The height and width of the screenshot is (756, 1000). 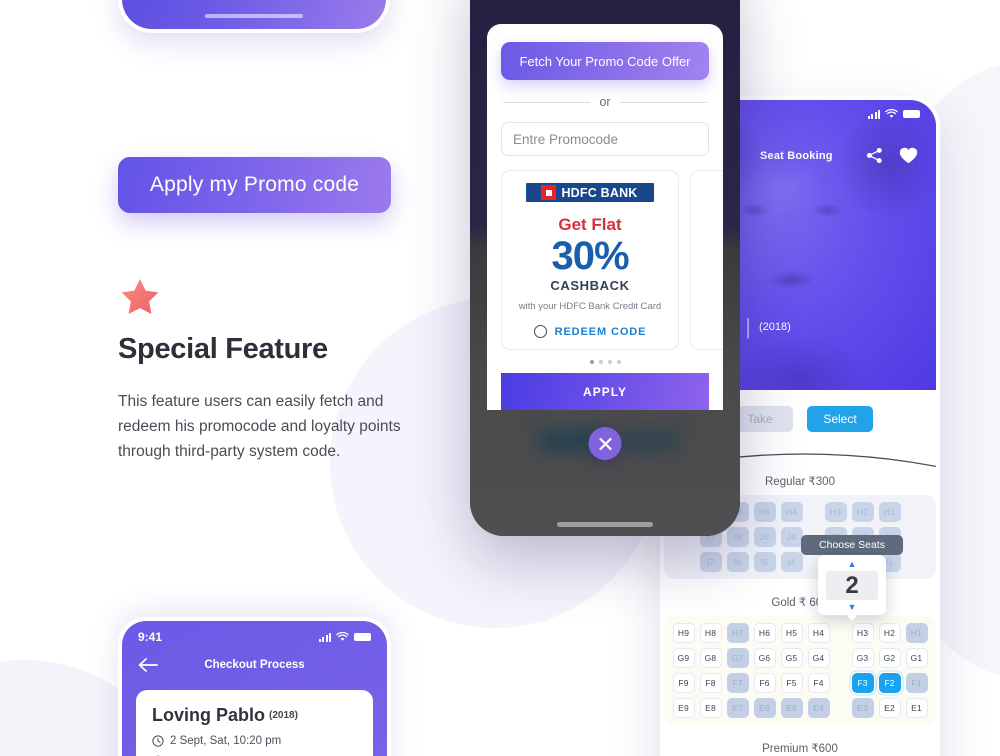 I want to click on seat-row: G9 G8 G7 G6 G5 G4 G3 G2 G1, so click(x=800, y=658).